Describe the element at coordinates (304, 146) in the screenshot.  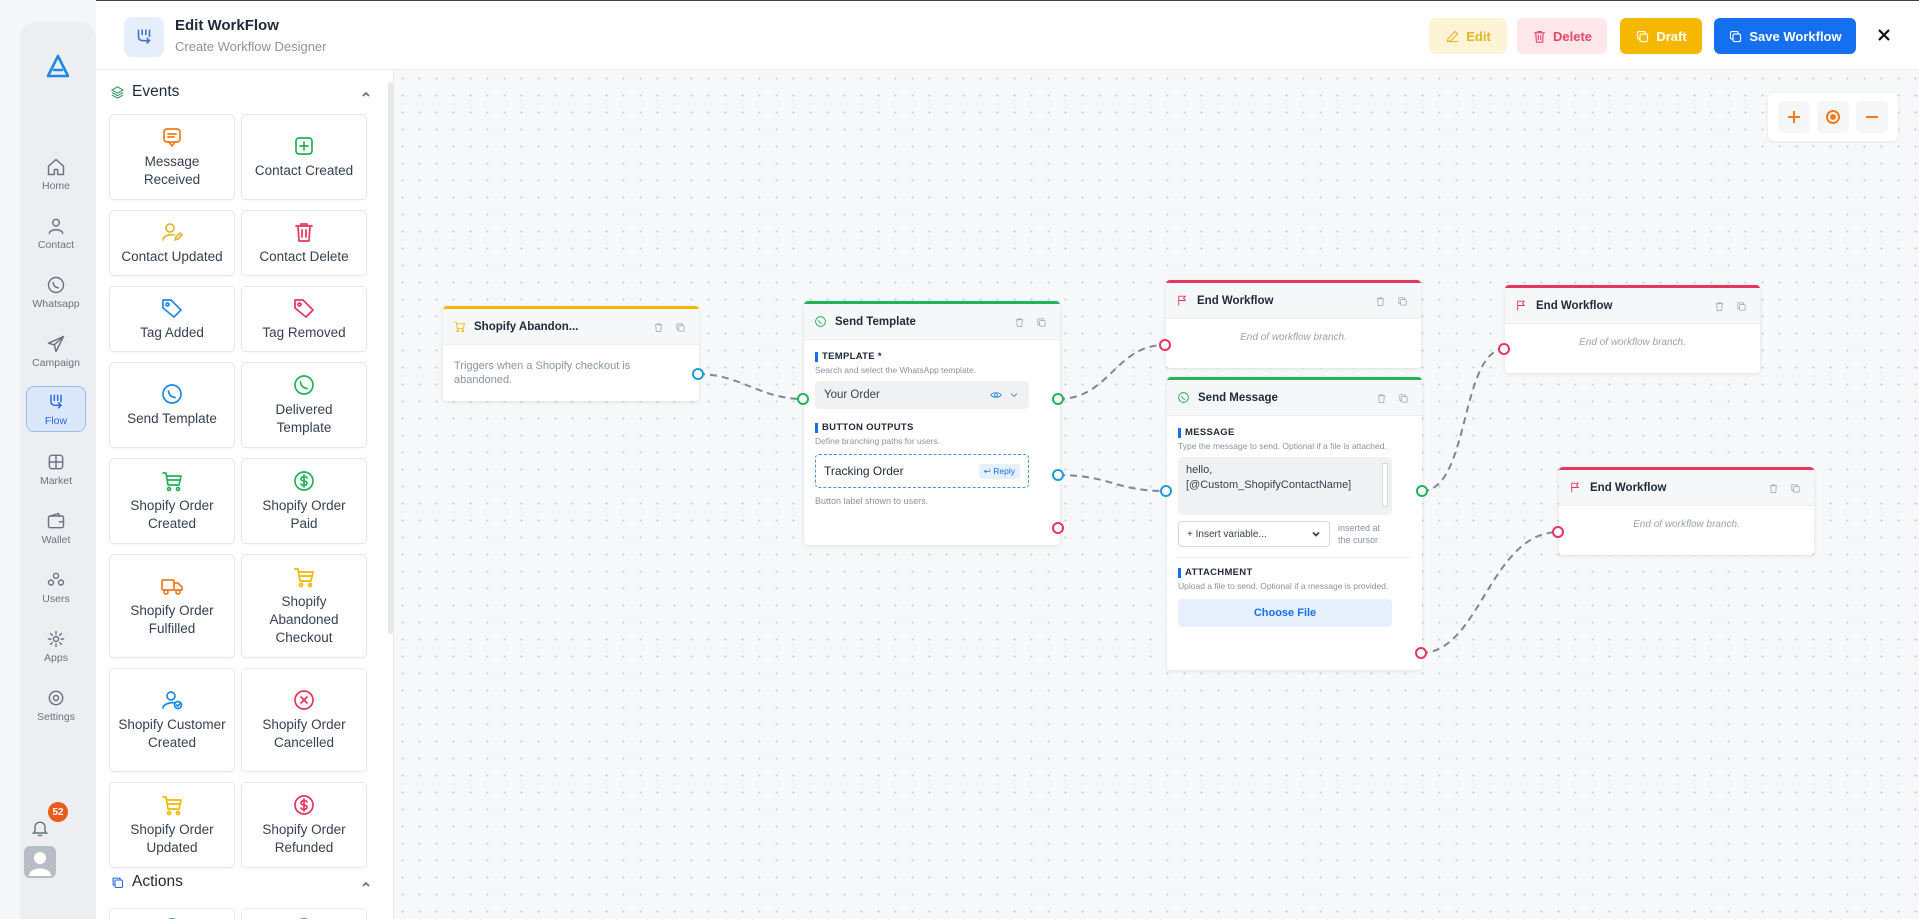
I see `plus-square-icon` at that location.